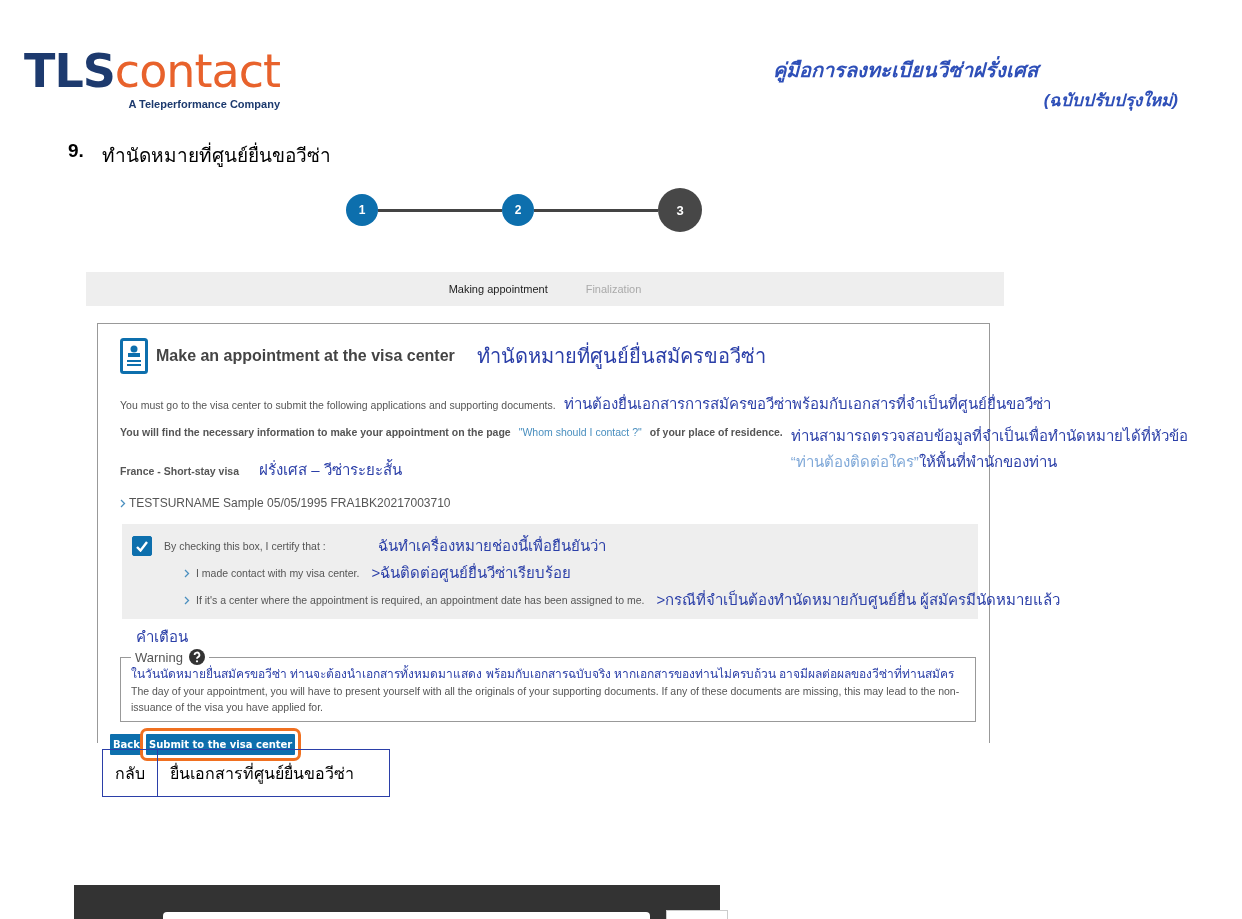  Describe the element at coordinates (274, 773) in the screenshot. I see `table-cell: ยื่นเอกสารที่ศูนย์ยื่นขอวีซ่า` at that location.